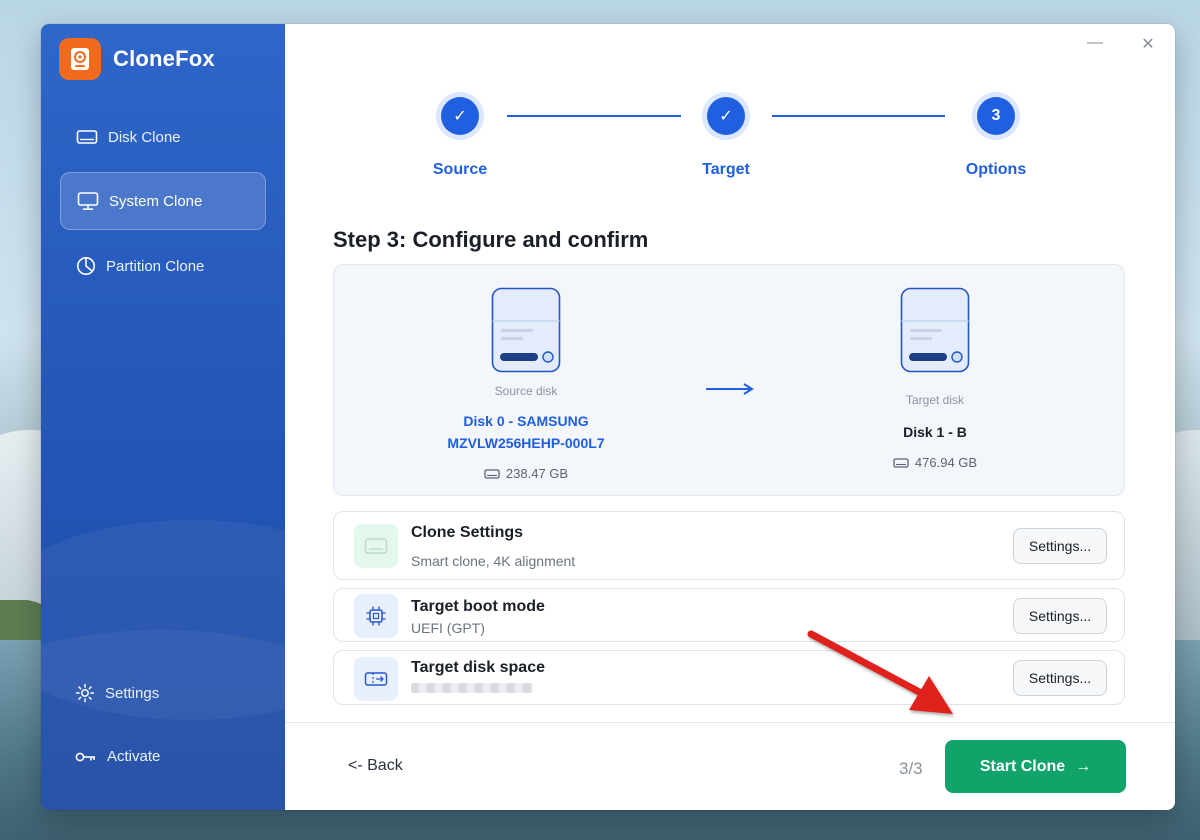 This screenshot has width=1200, height=840. Describe the element at coordinates (85, 756) in the screenshot. I see `key-icon` at that location.